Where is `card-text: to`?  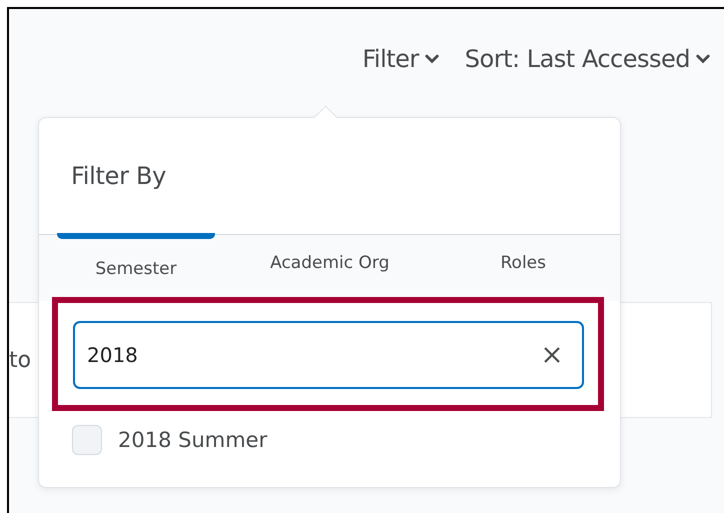 card-text: to is located at coordinates (20, 360).